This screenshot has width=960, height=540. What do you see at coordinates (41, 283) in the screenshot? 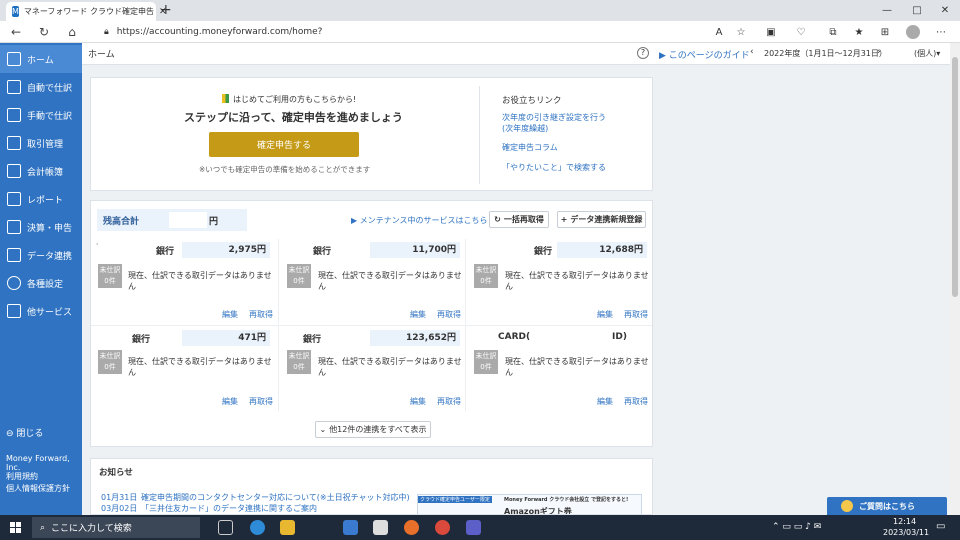
I see `sidebar-item-settings: 各種設定` at bounding box center [41, 283].